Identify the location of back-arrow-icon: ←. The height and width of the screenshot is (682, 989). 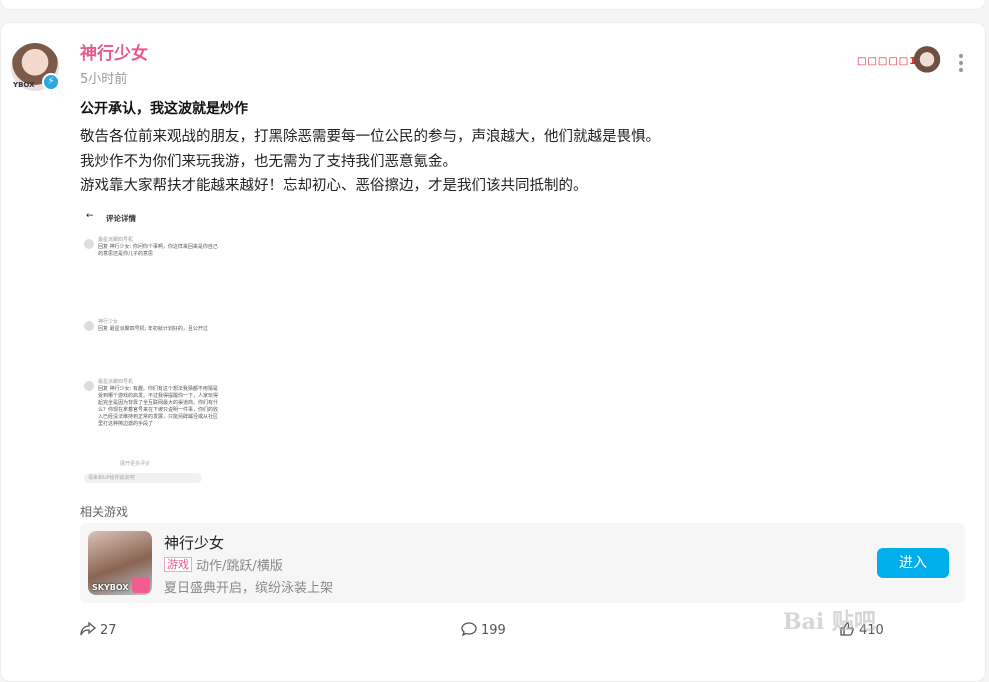
(90, 216).